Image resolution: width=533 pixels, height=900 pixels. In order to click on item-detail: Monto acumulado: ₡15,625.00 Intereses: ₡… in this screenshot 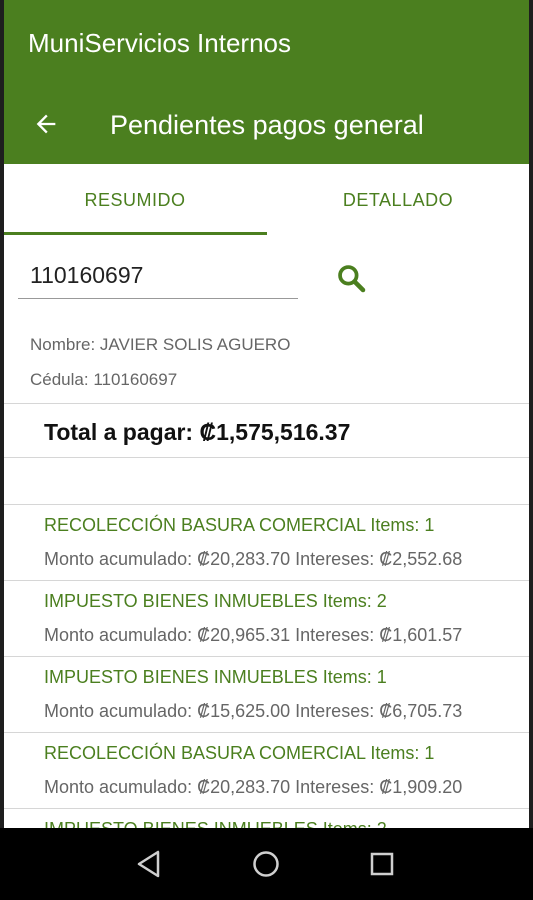, I will do `click(253, 711)`.